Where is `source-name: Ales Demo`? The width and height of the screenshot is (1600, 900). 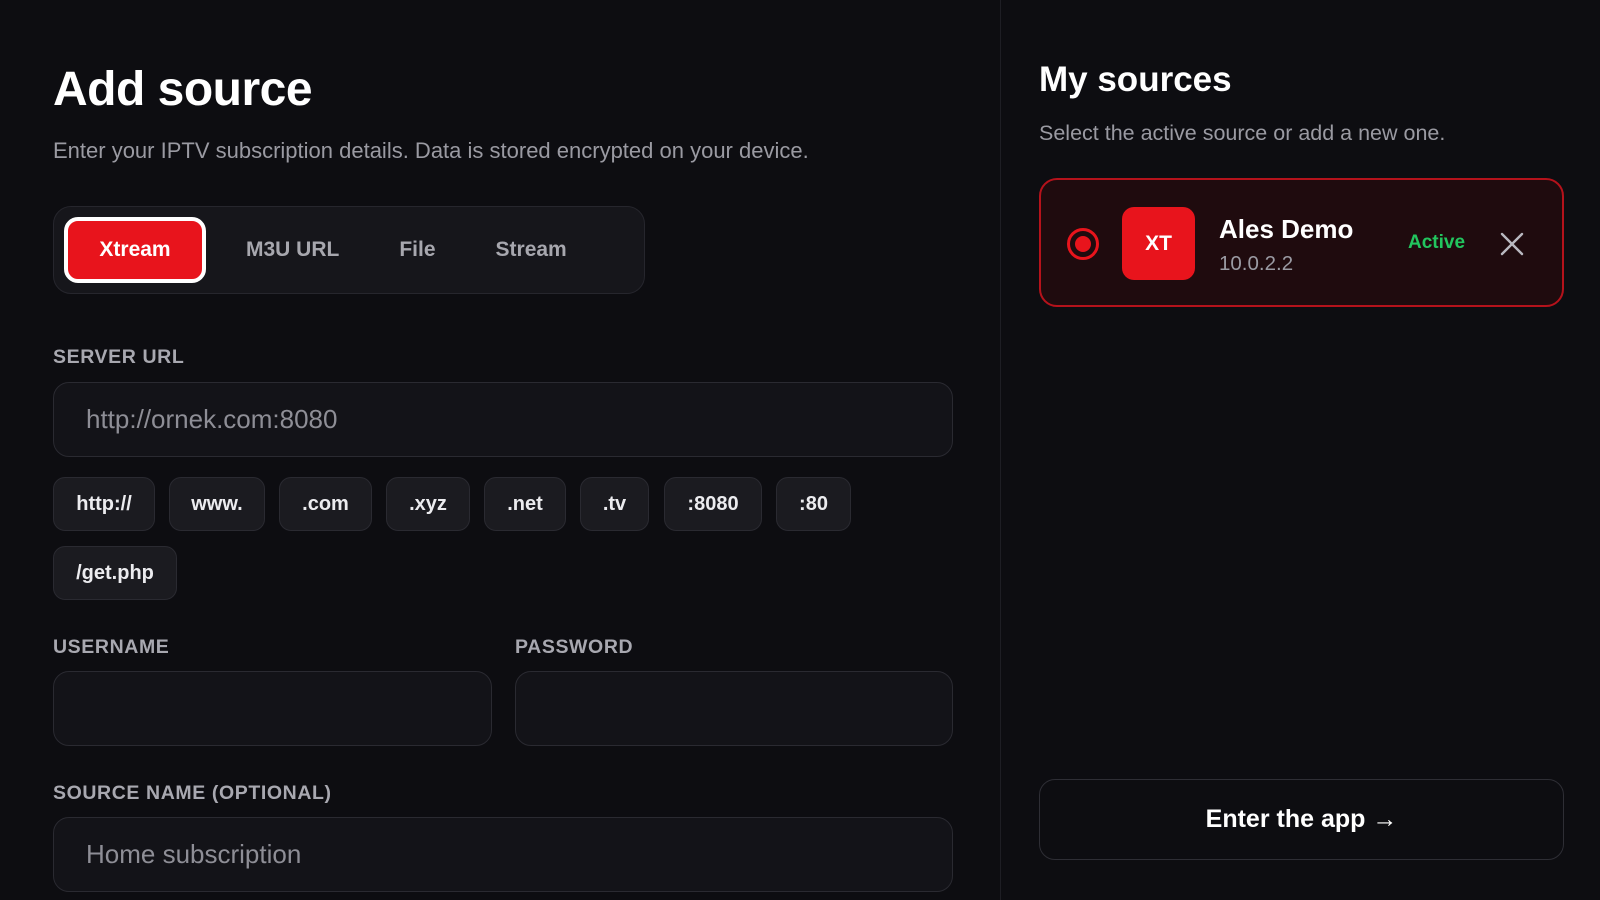 source-name: Ales Demo is located at coordinates (1286, 229).